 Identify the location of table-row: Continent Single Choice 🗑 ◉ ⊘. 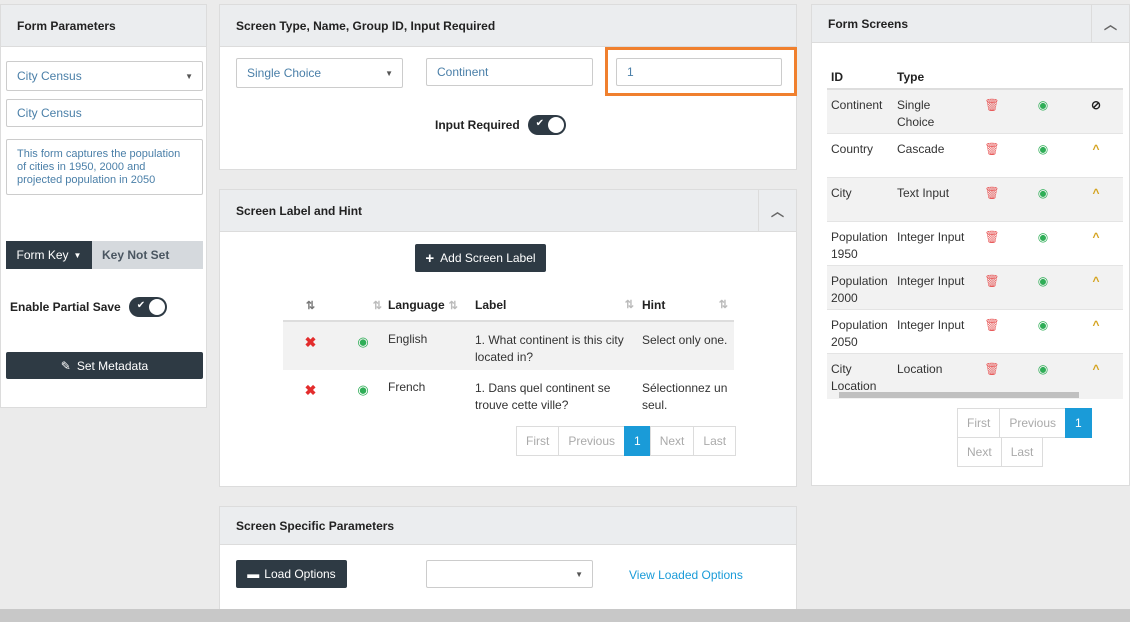
(975, 111).